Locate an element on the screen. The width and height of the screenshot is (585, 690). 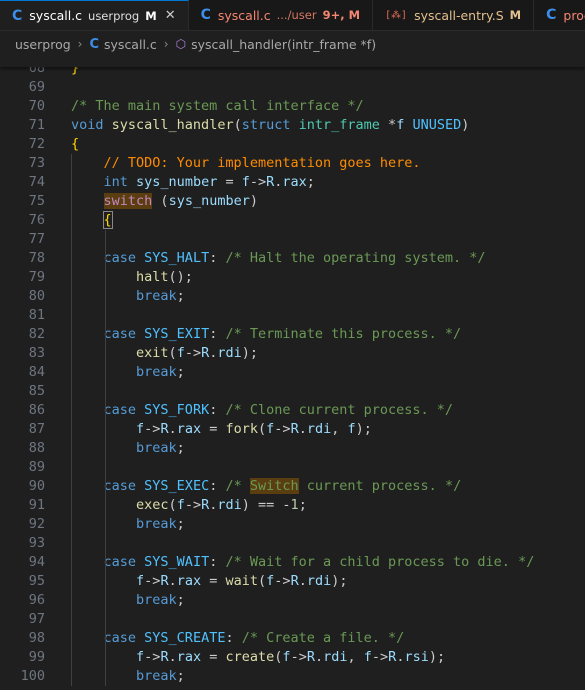
line-number: 93 is located at coordinates (36, 543).